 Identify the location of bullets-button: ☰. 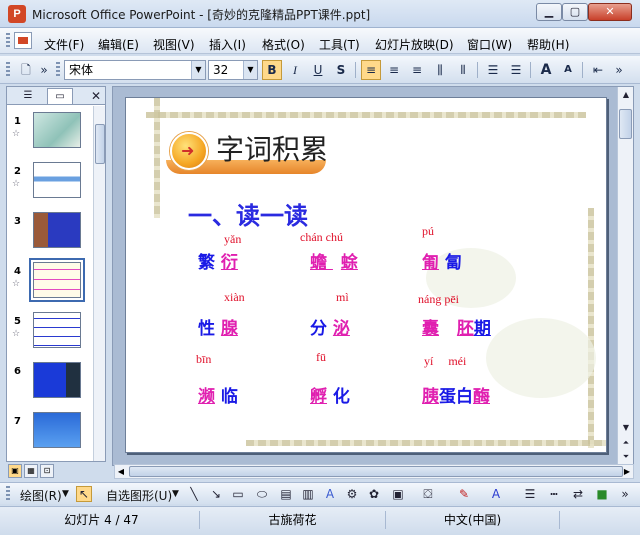
(516, 70).